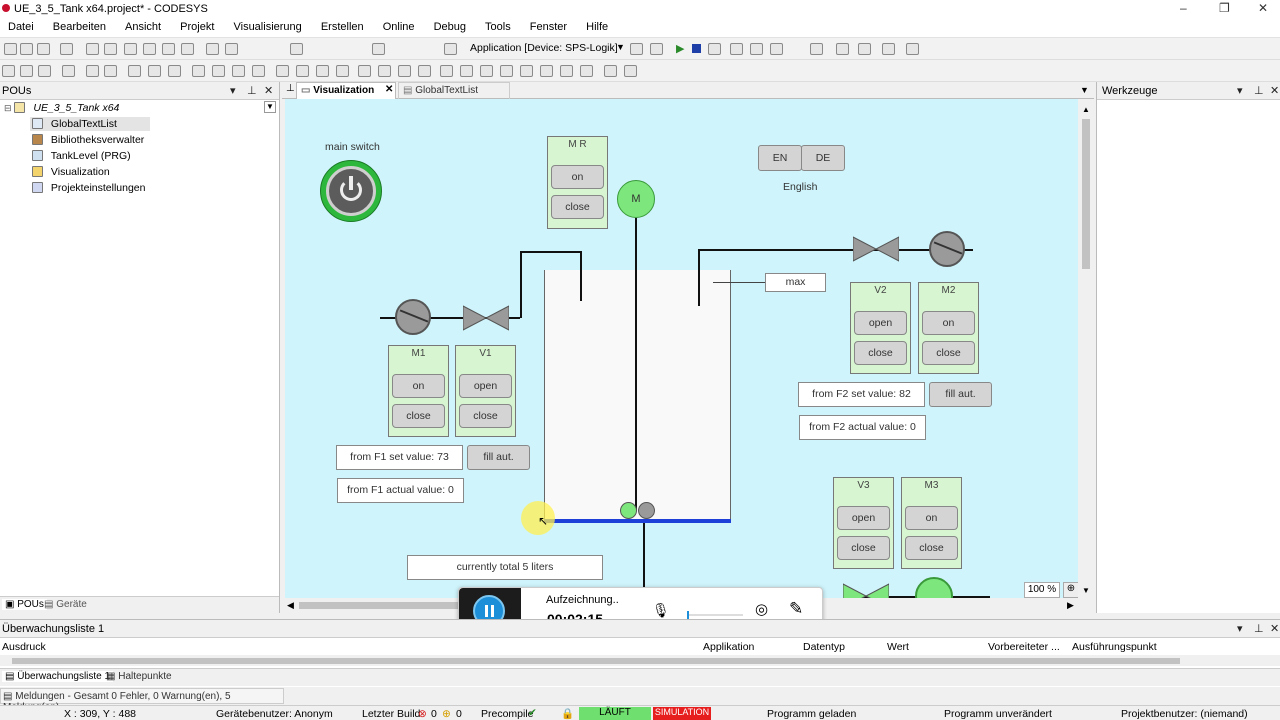 The image size is (1280, 720). I want to click on write-values-icon, so click(842, 49).